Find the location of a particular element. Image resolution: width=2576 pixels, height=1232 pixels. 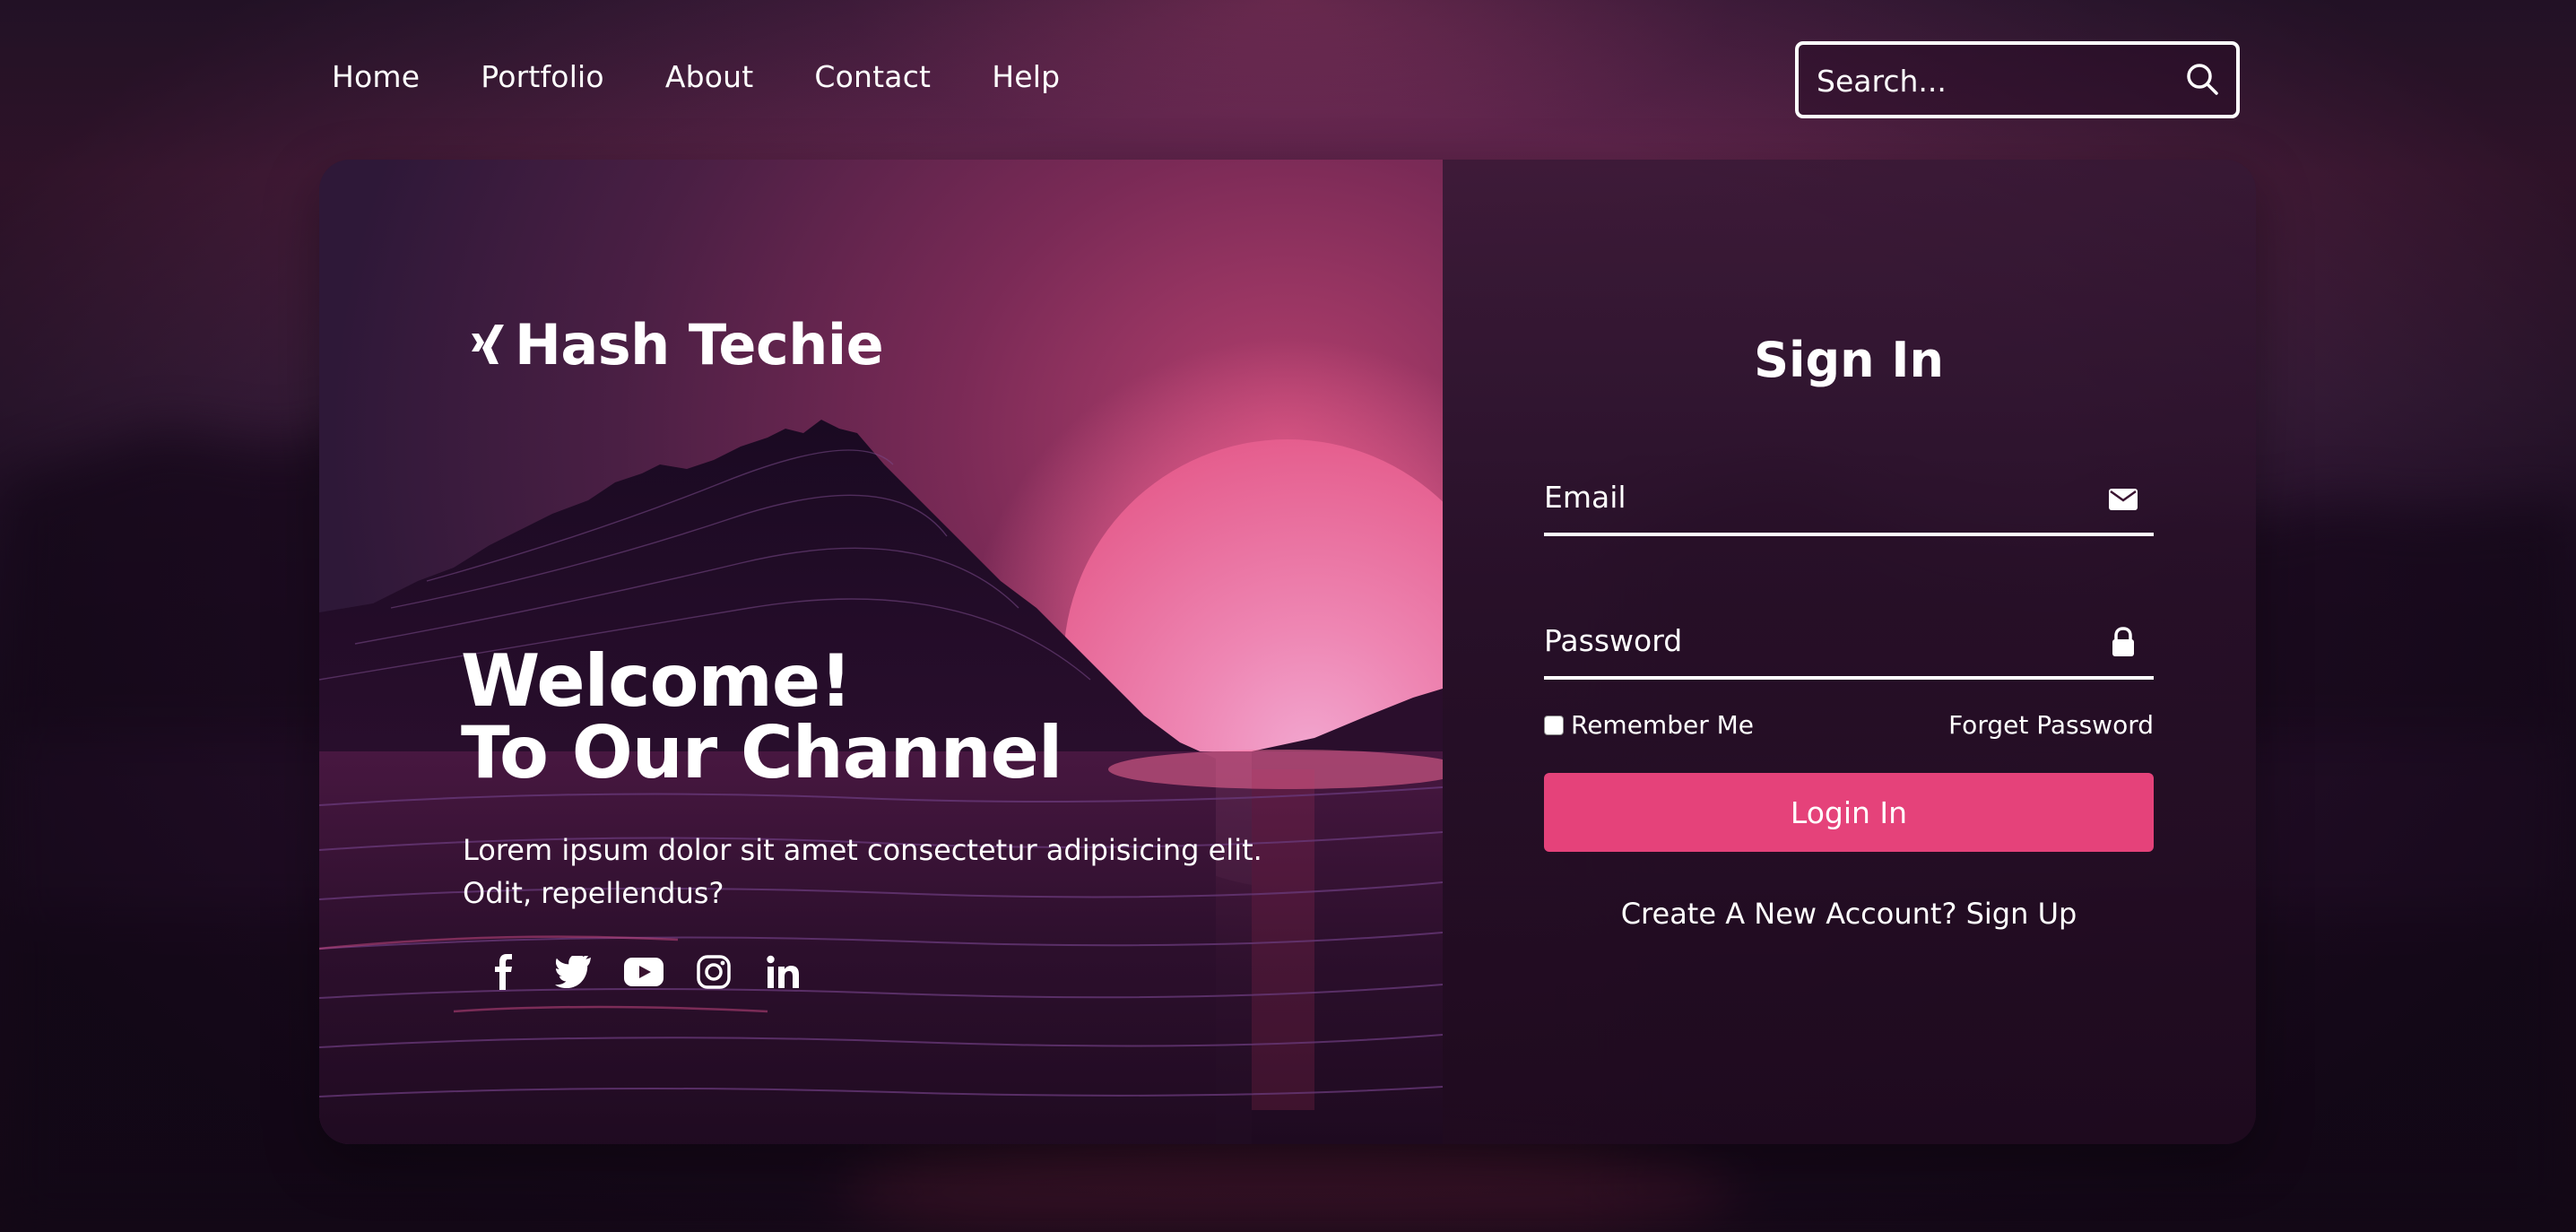

linkedin-icon is located at coordinates (783, 972).